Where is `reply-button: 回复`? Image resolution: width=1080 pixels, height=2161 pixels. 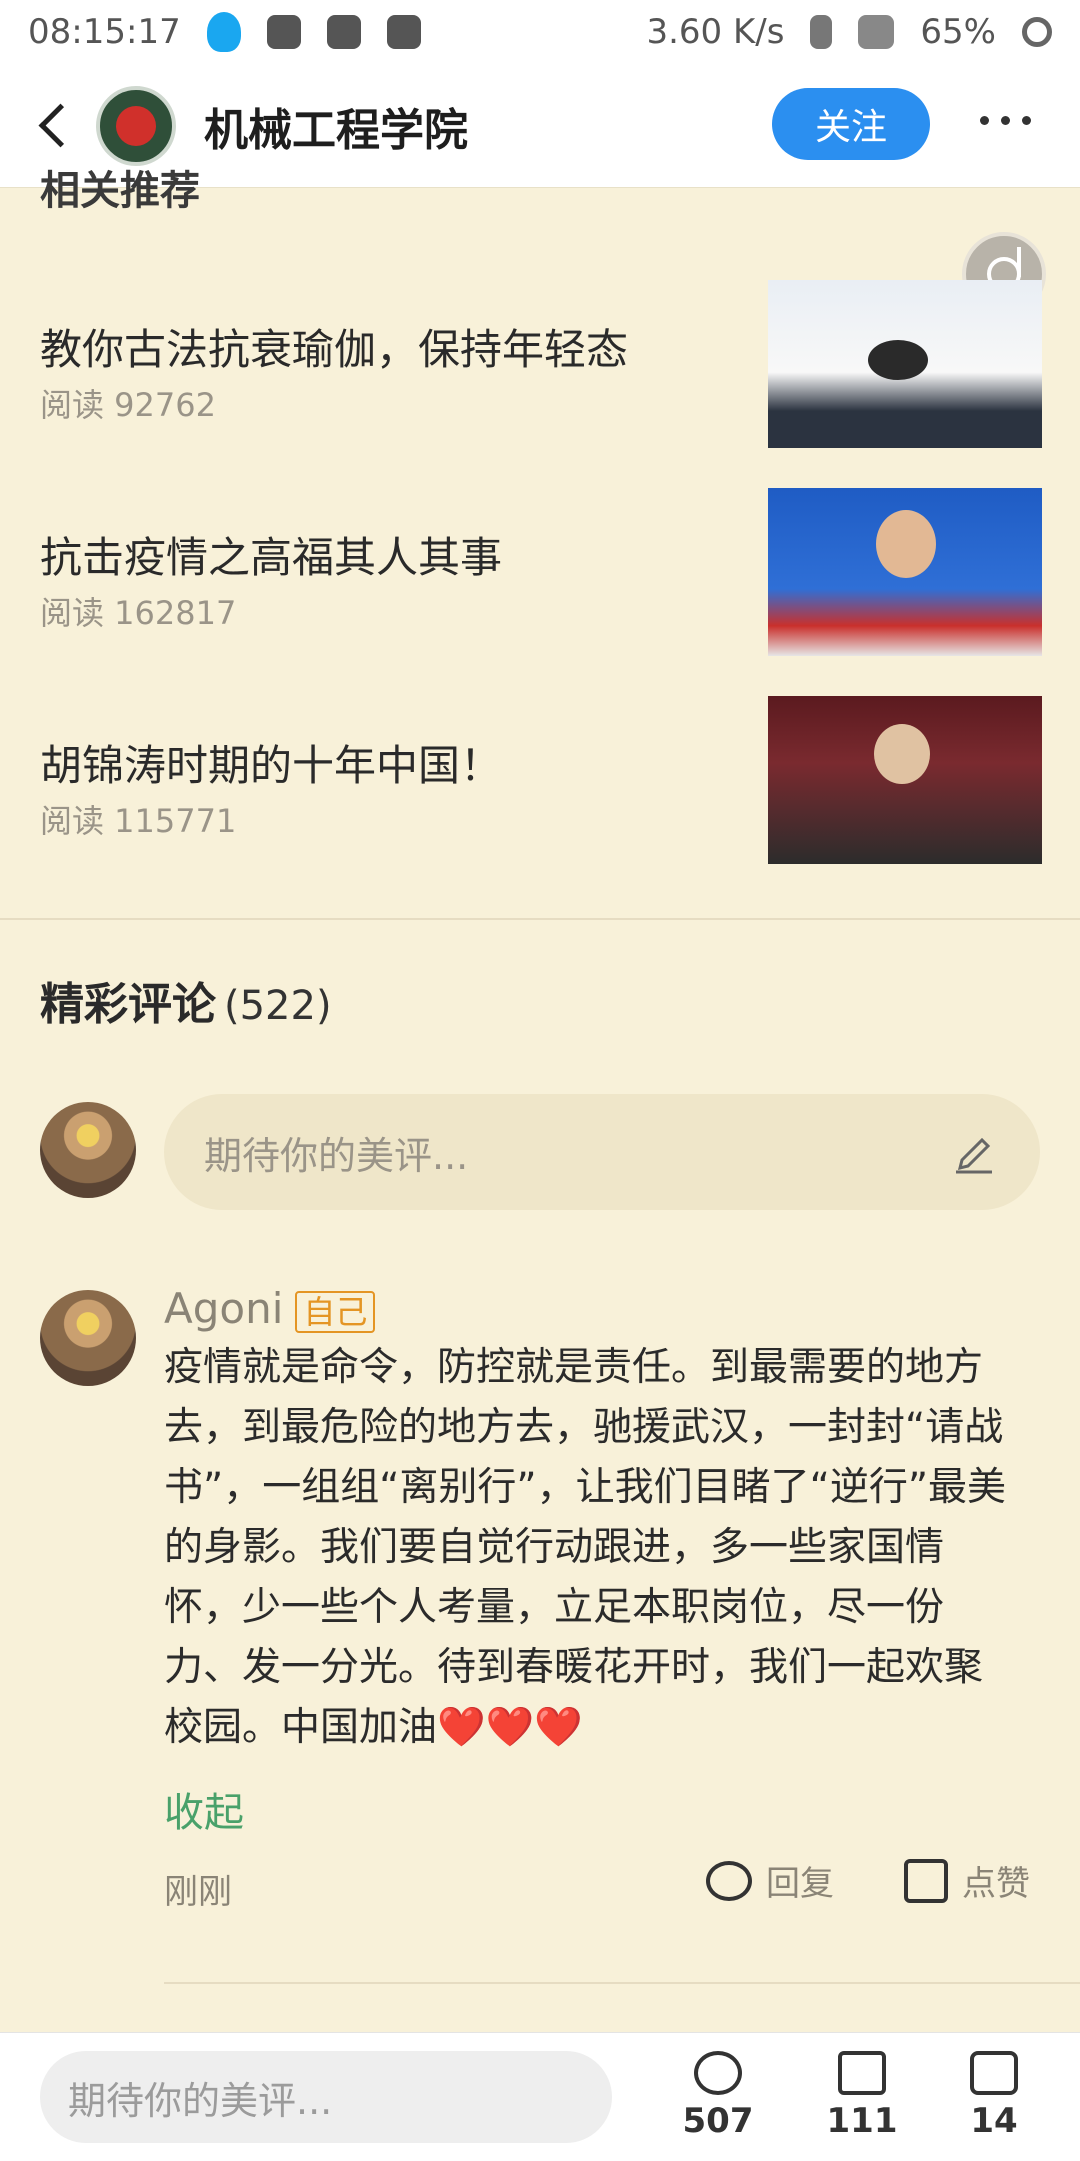 reply-button: 回复 is located at coordinates (770, 1880).